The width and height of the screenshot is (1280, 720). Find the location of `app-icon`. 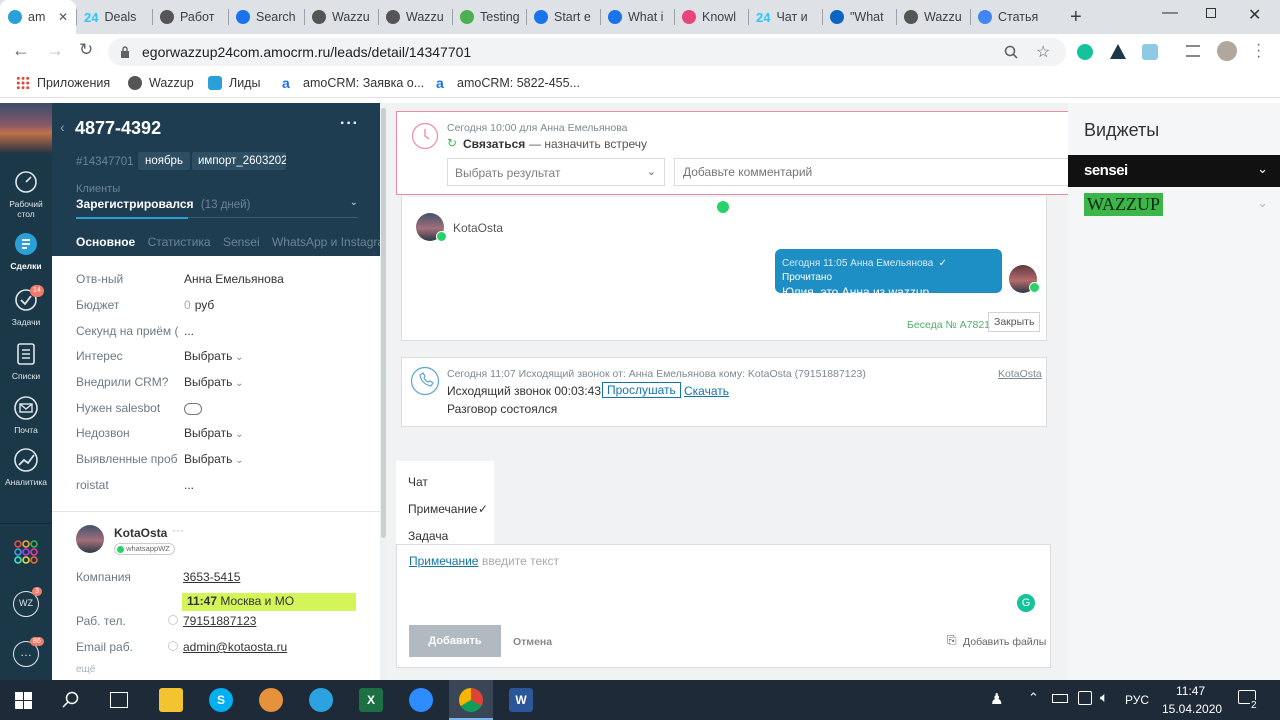

app-icon is located at coordinates (271, 700).